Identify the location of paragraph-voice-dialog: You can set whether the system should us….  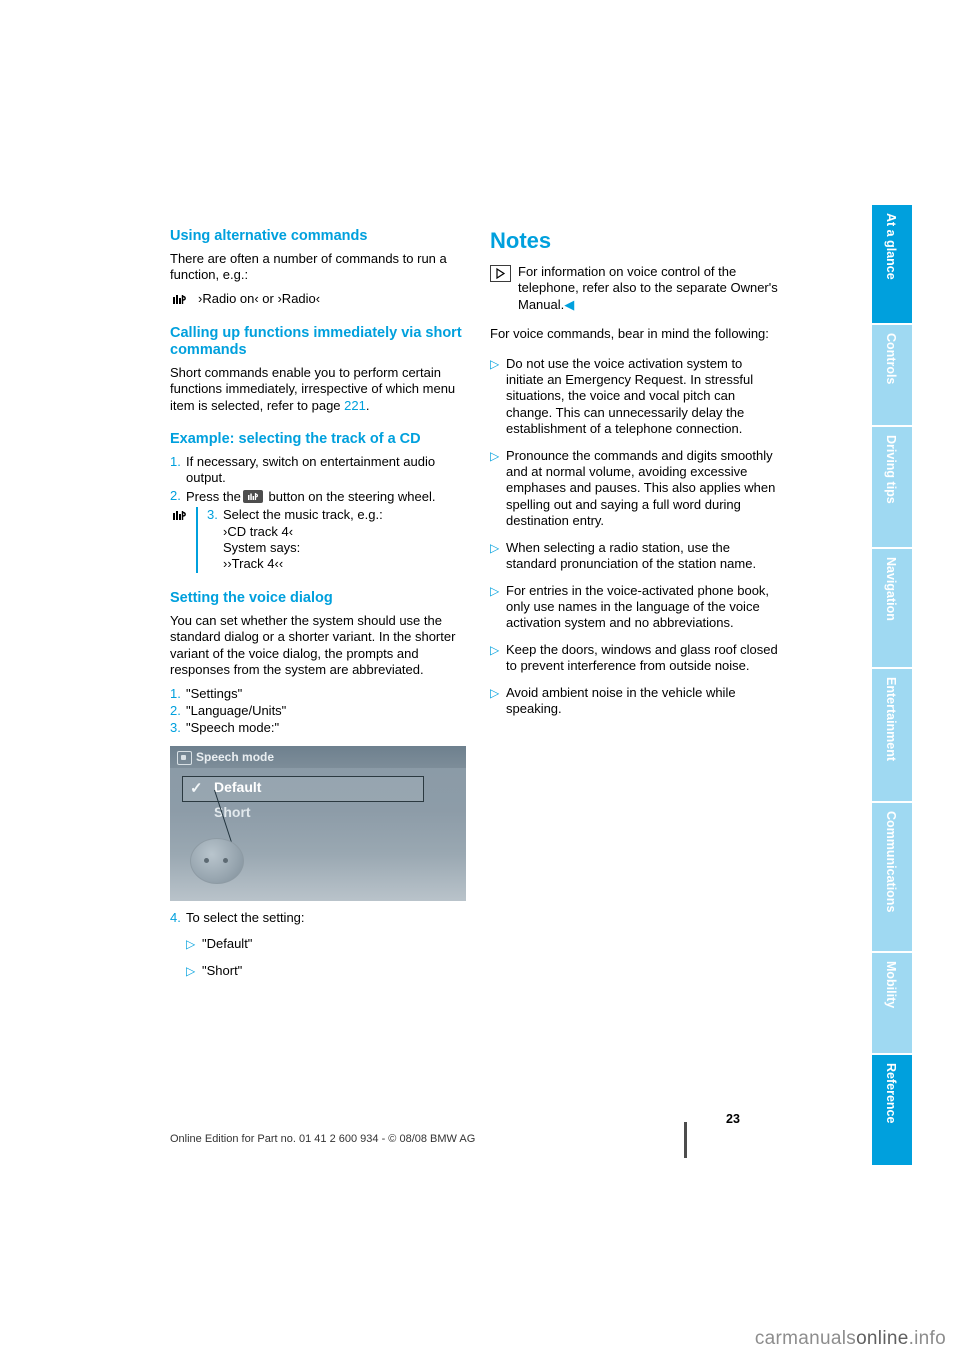
(313, 645).